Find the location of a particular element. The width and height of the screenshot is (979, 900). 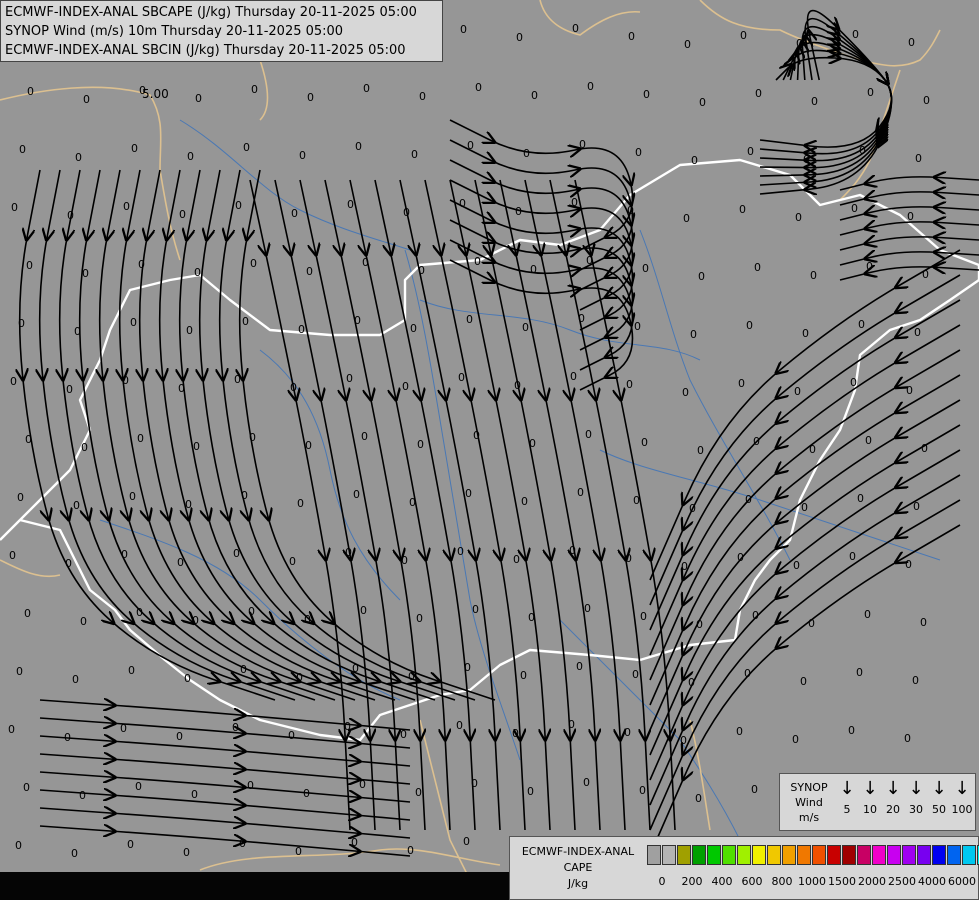

cape-tick-label: 0 is located at coordinates (662, 881).